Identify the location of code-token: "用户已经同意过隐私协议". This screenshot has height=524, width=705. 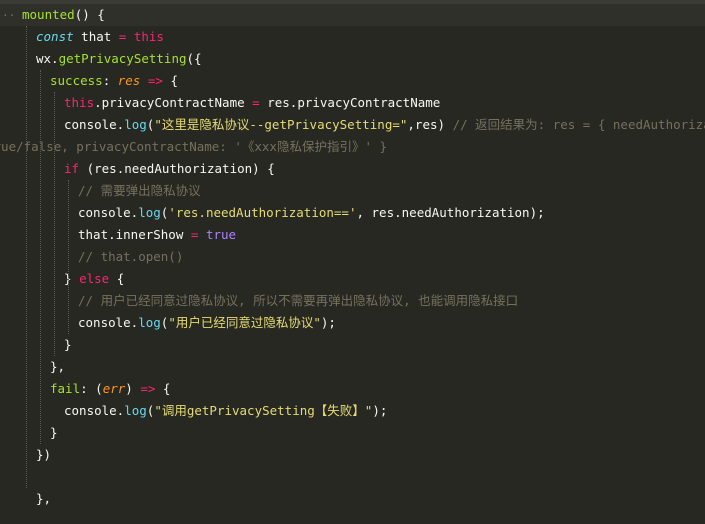
(244, 322).